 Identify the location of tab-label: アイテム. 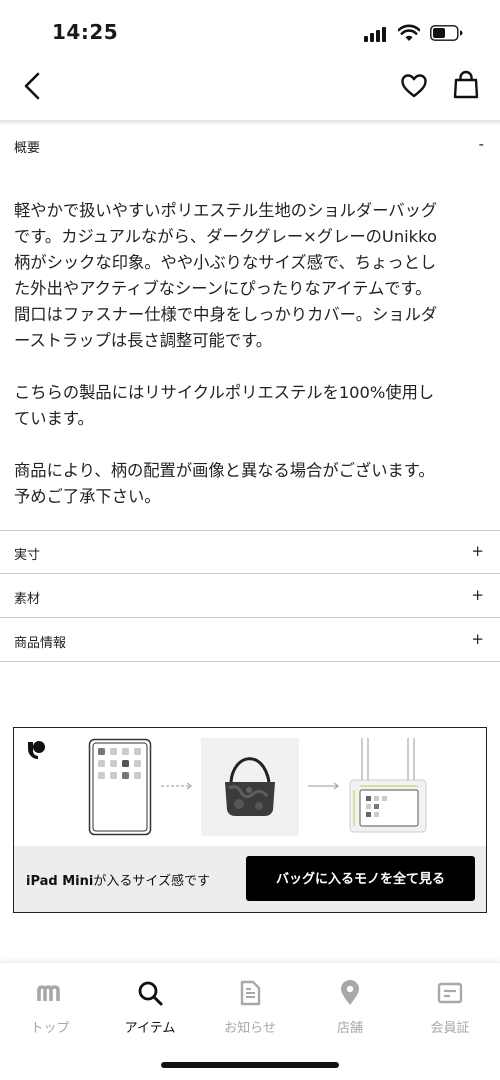
(150, 1028).